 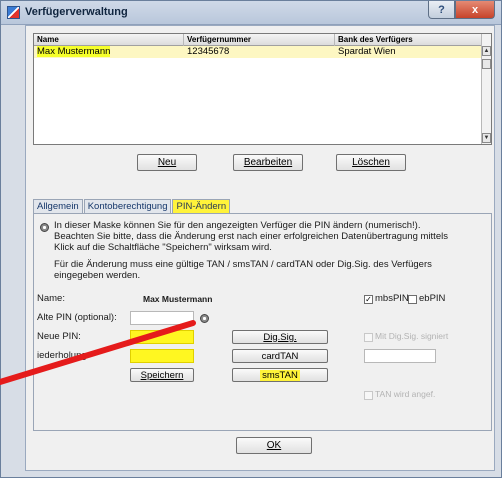 I want to click on delete-button-label: Löschen, so click(x=371, y=162).